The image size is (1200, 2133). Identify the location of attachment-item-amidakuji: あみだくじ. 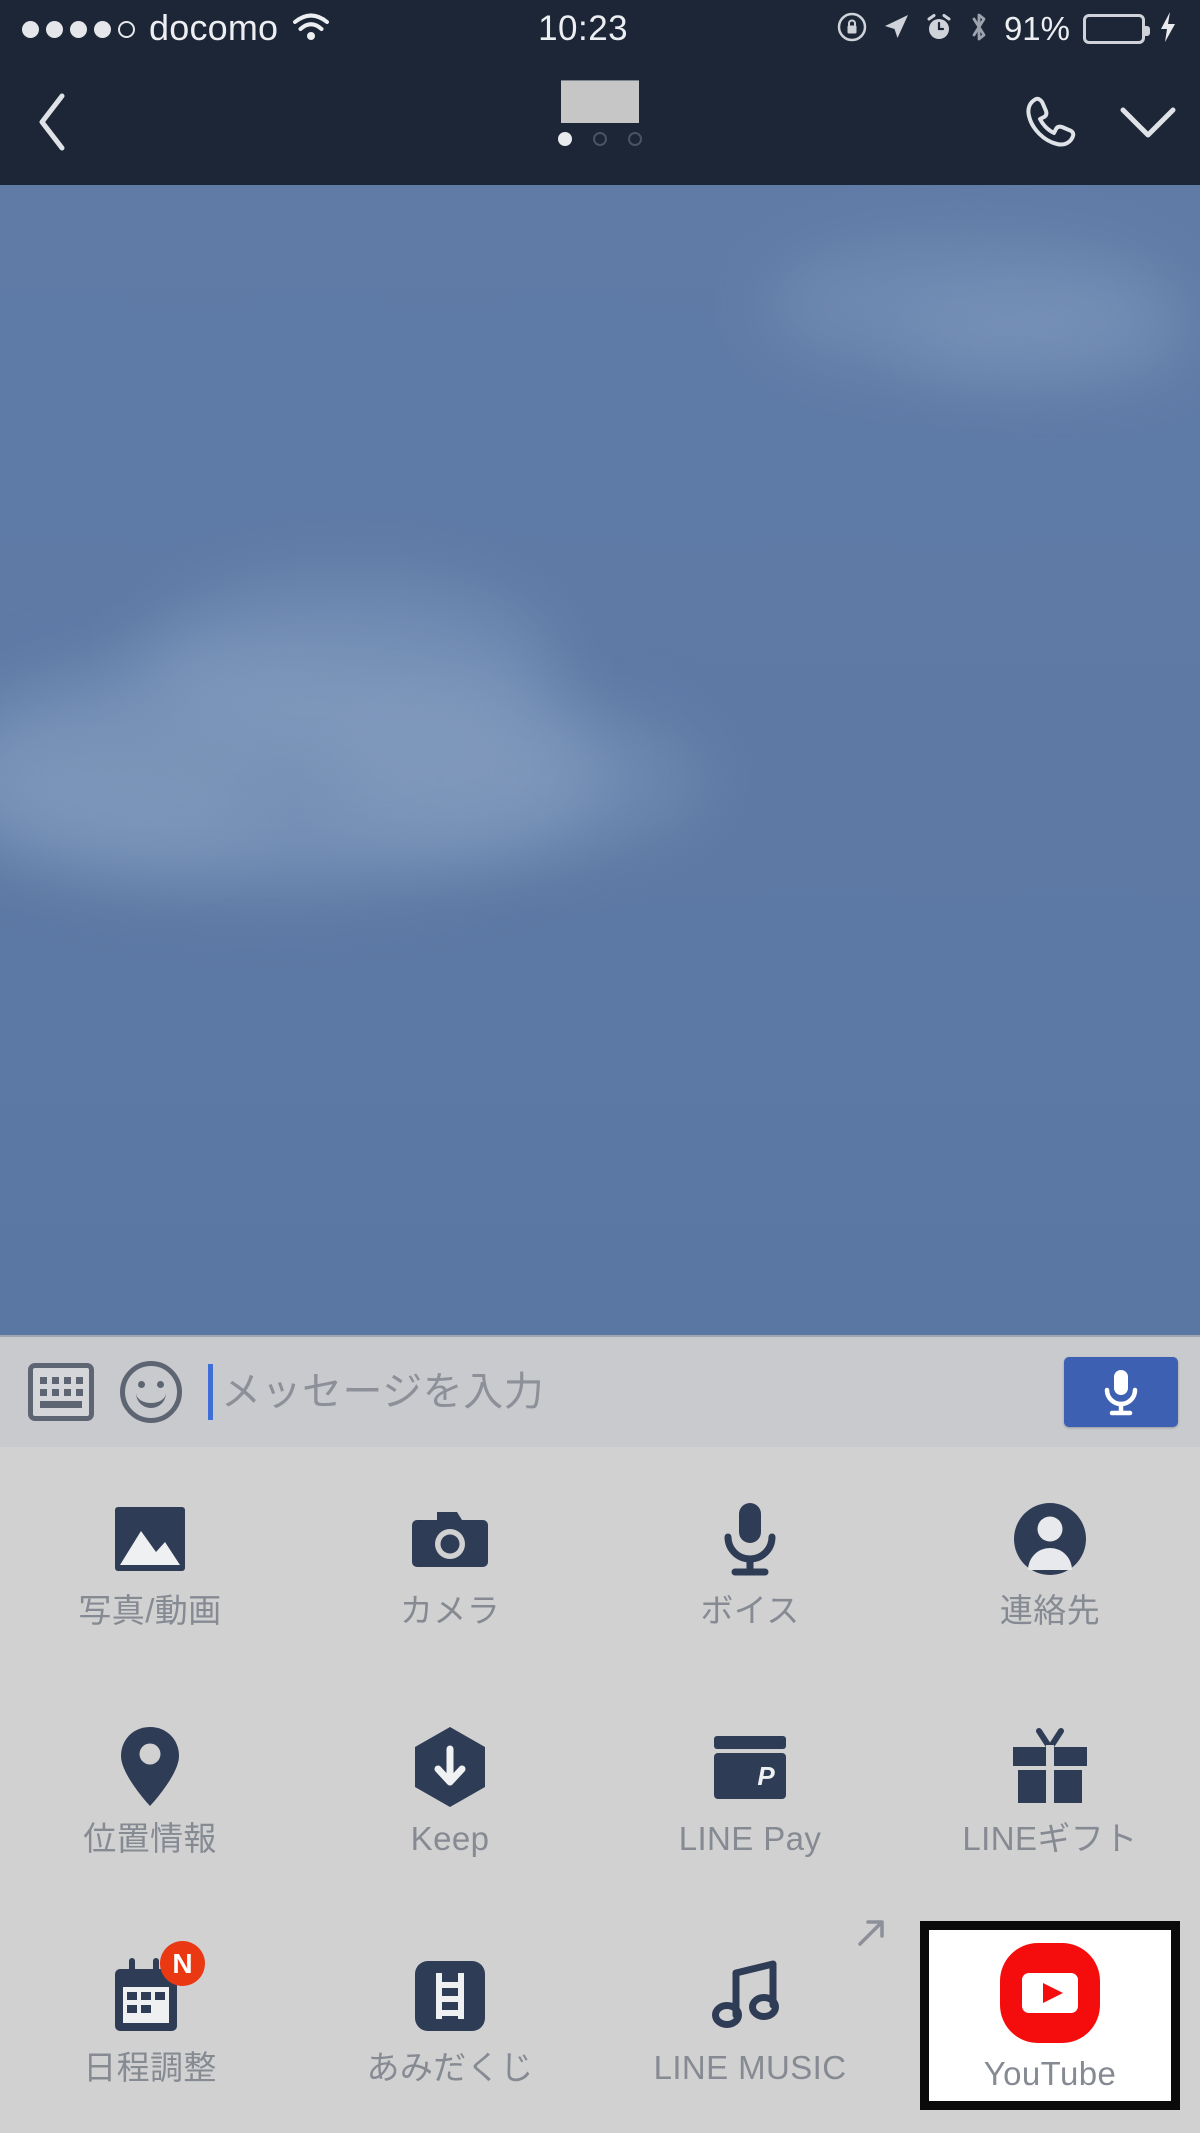
(450, 2018).